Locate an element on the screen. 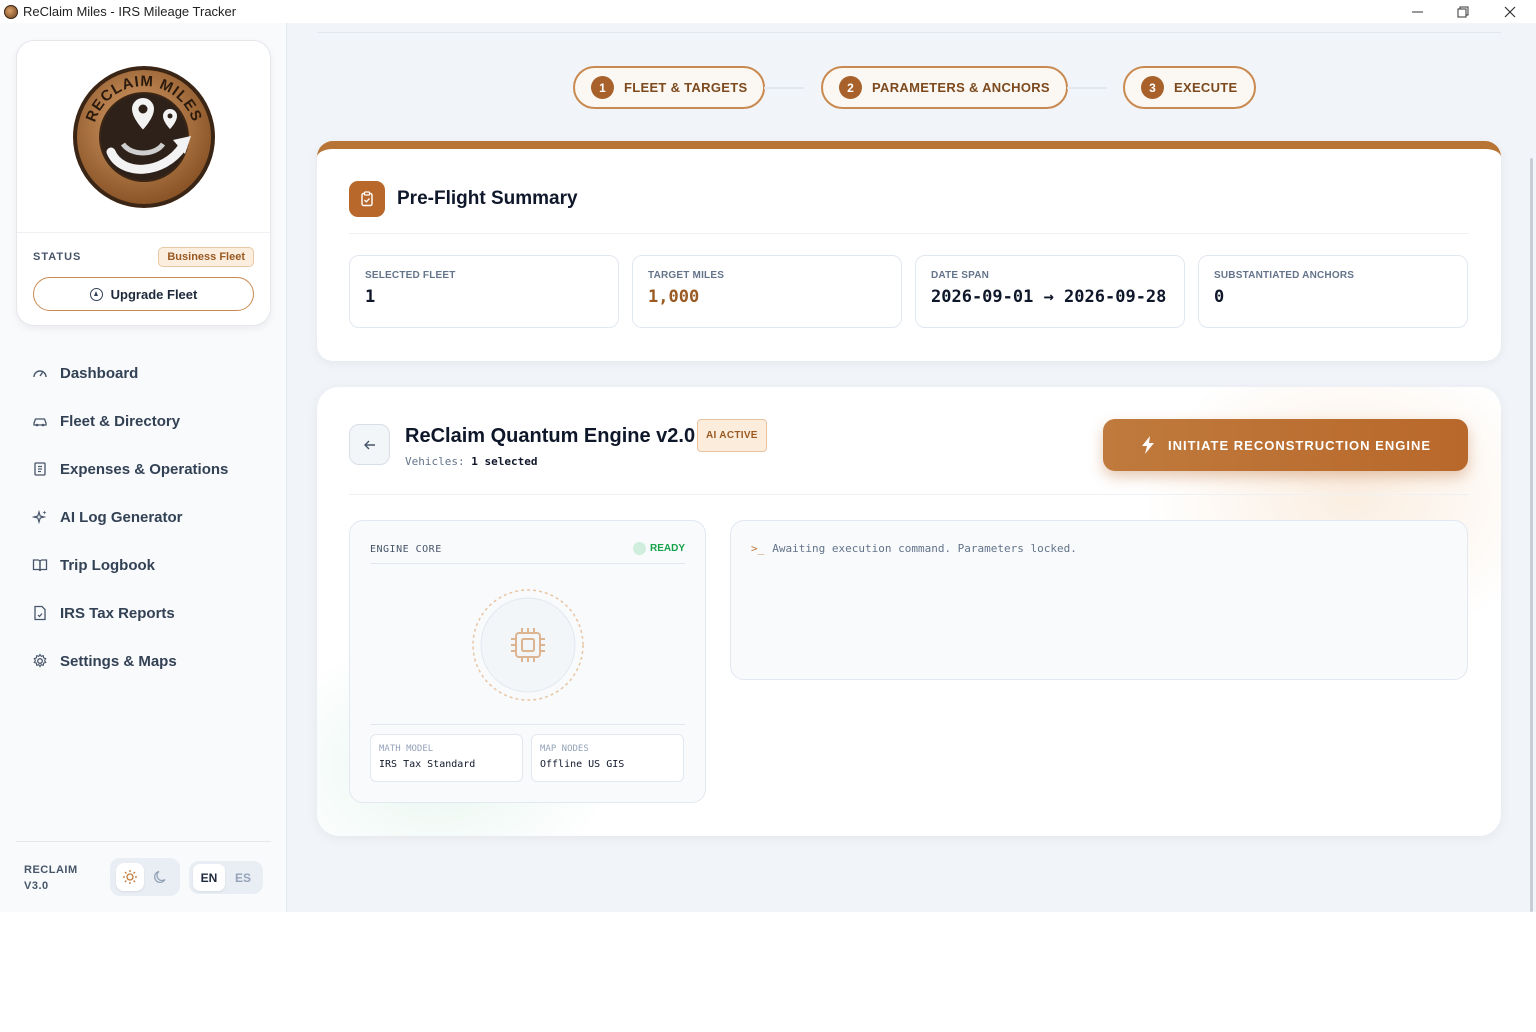 The height and width of the screenshot is (1032, 1536). moon-icon is located at coordinates (159, 877).